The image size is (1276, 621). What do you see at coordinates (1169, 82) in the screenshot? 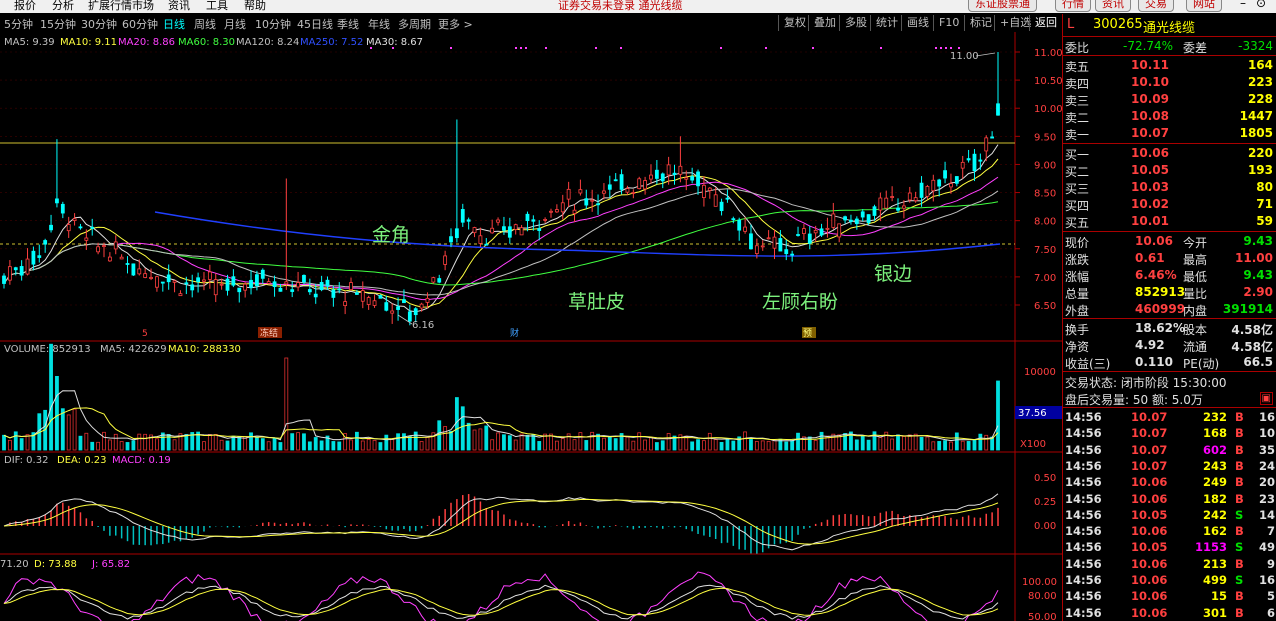
I see `ask-row: 卖四 10.10 223` at bounding box center [1169, 82].